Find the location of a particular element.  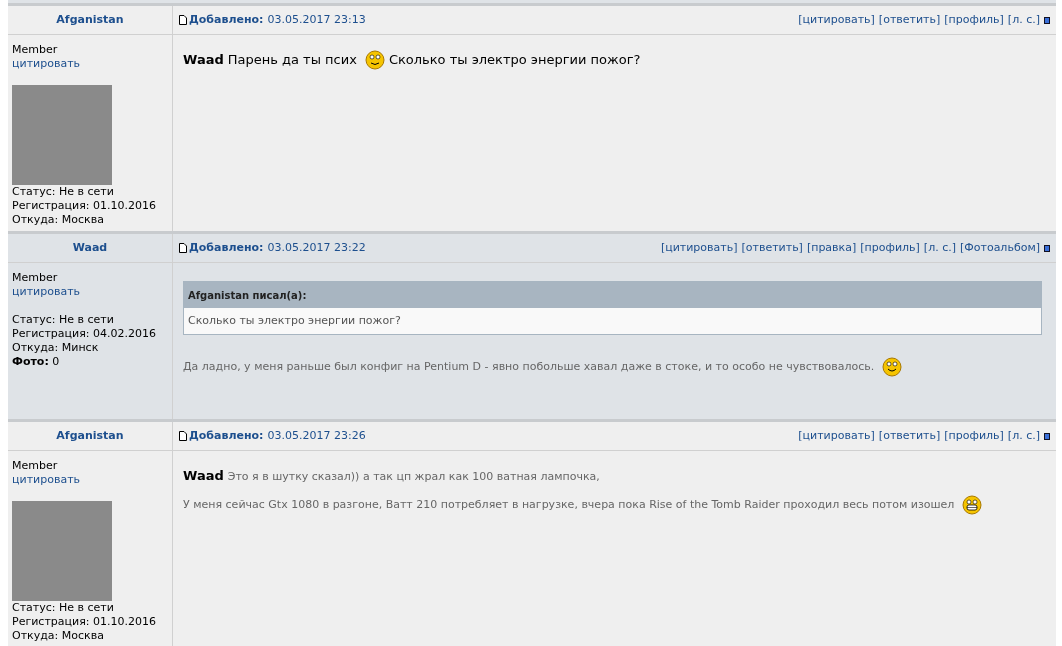

post-date: 03.05.2017 23:26 is located at coordinates (316, 435).